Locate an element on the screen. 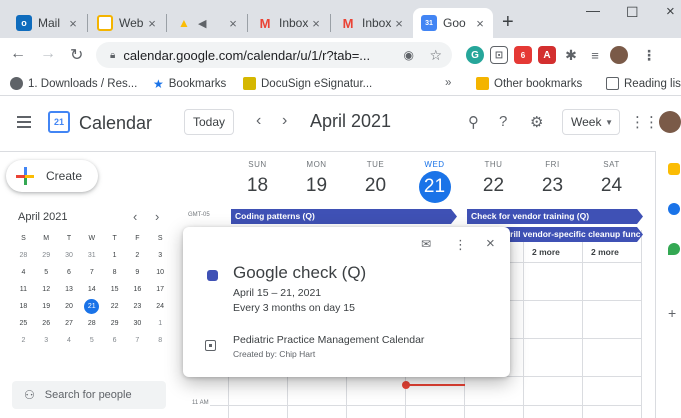 This screenshot has height=418, width=681. mini-day: 16 is located at coordinates (137, 289).